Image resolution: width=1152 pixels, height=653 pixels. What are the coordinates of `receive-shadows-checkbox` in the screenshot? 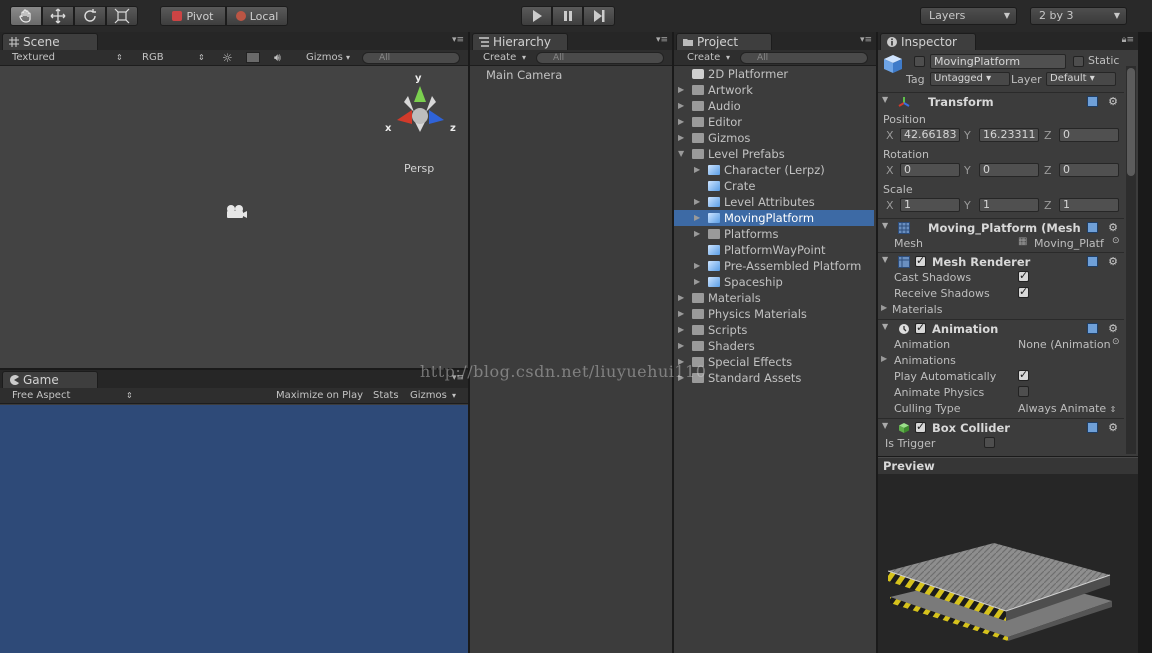 It's located at (1023, 291).